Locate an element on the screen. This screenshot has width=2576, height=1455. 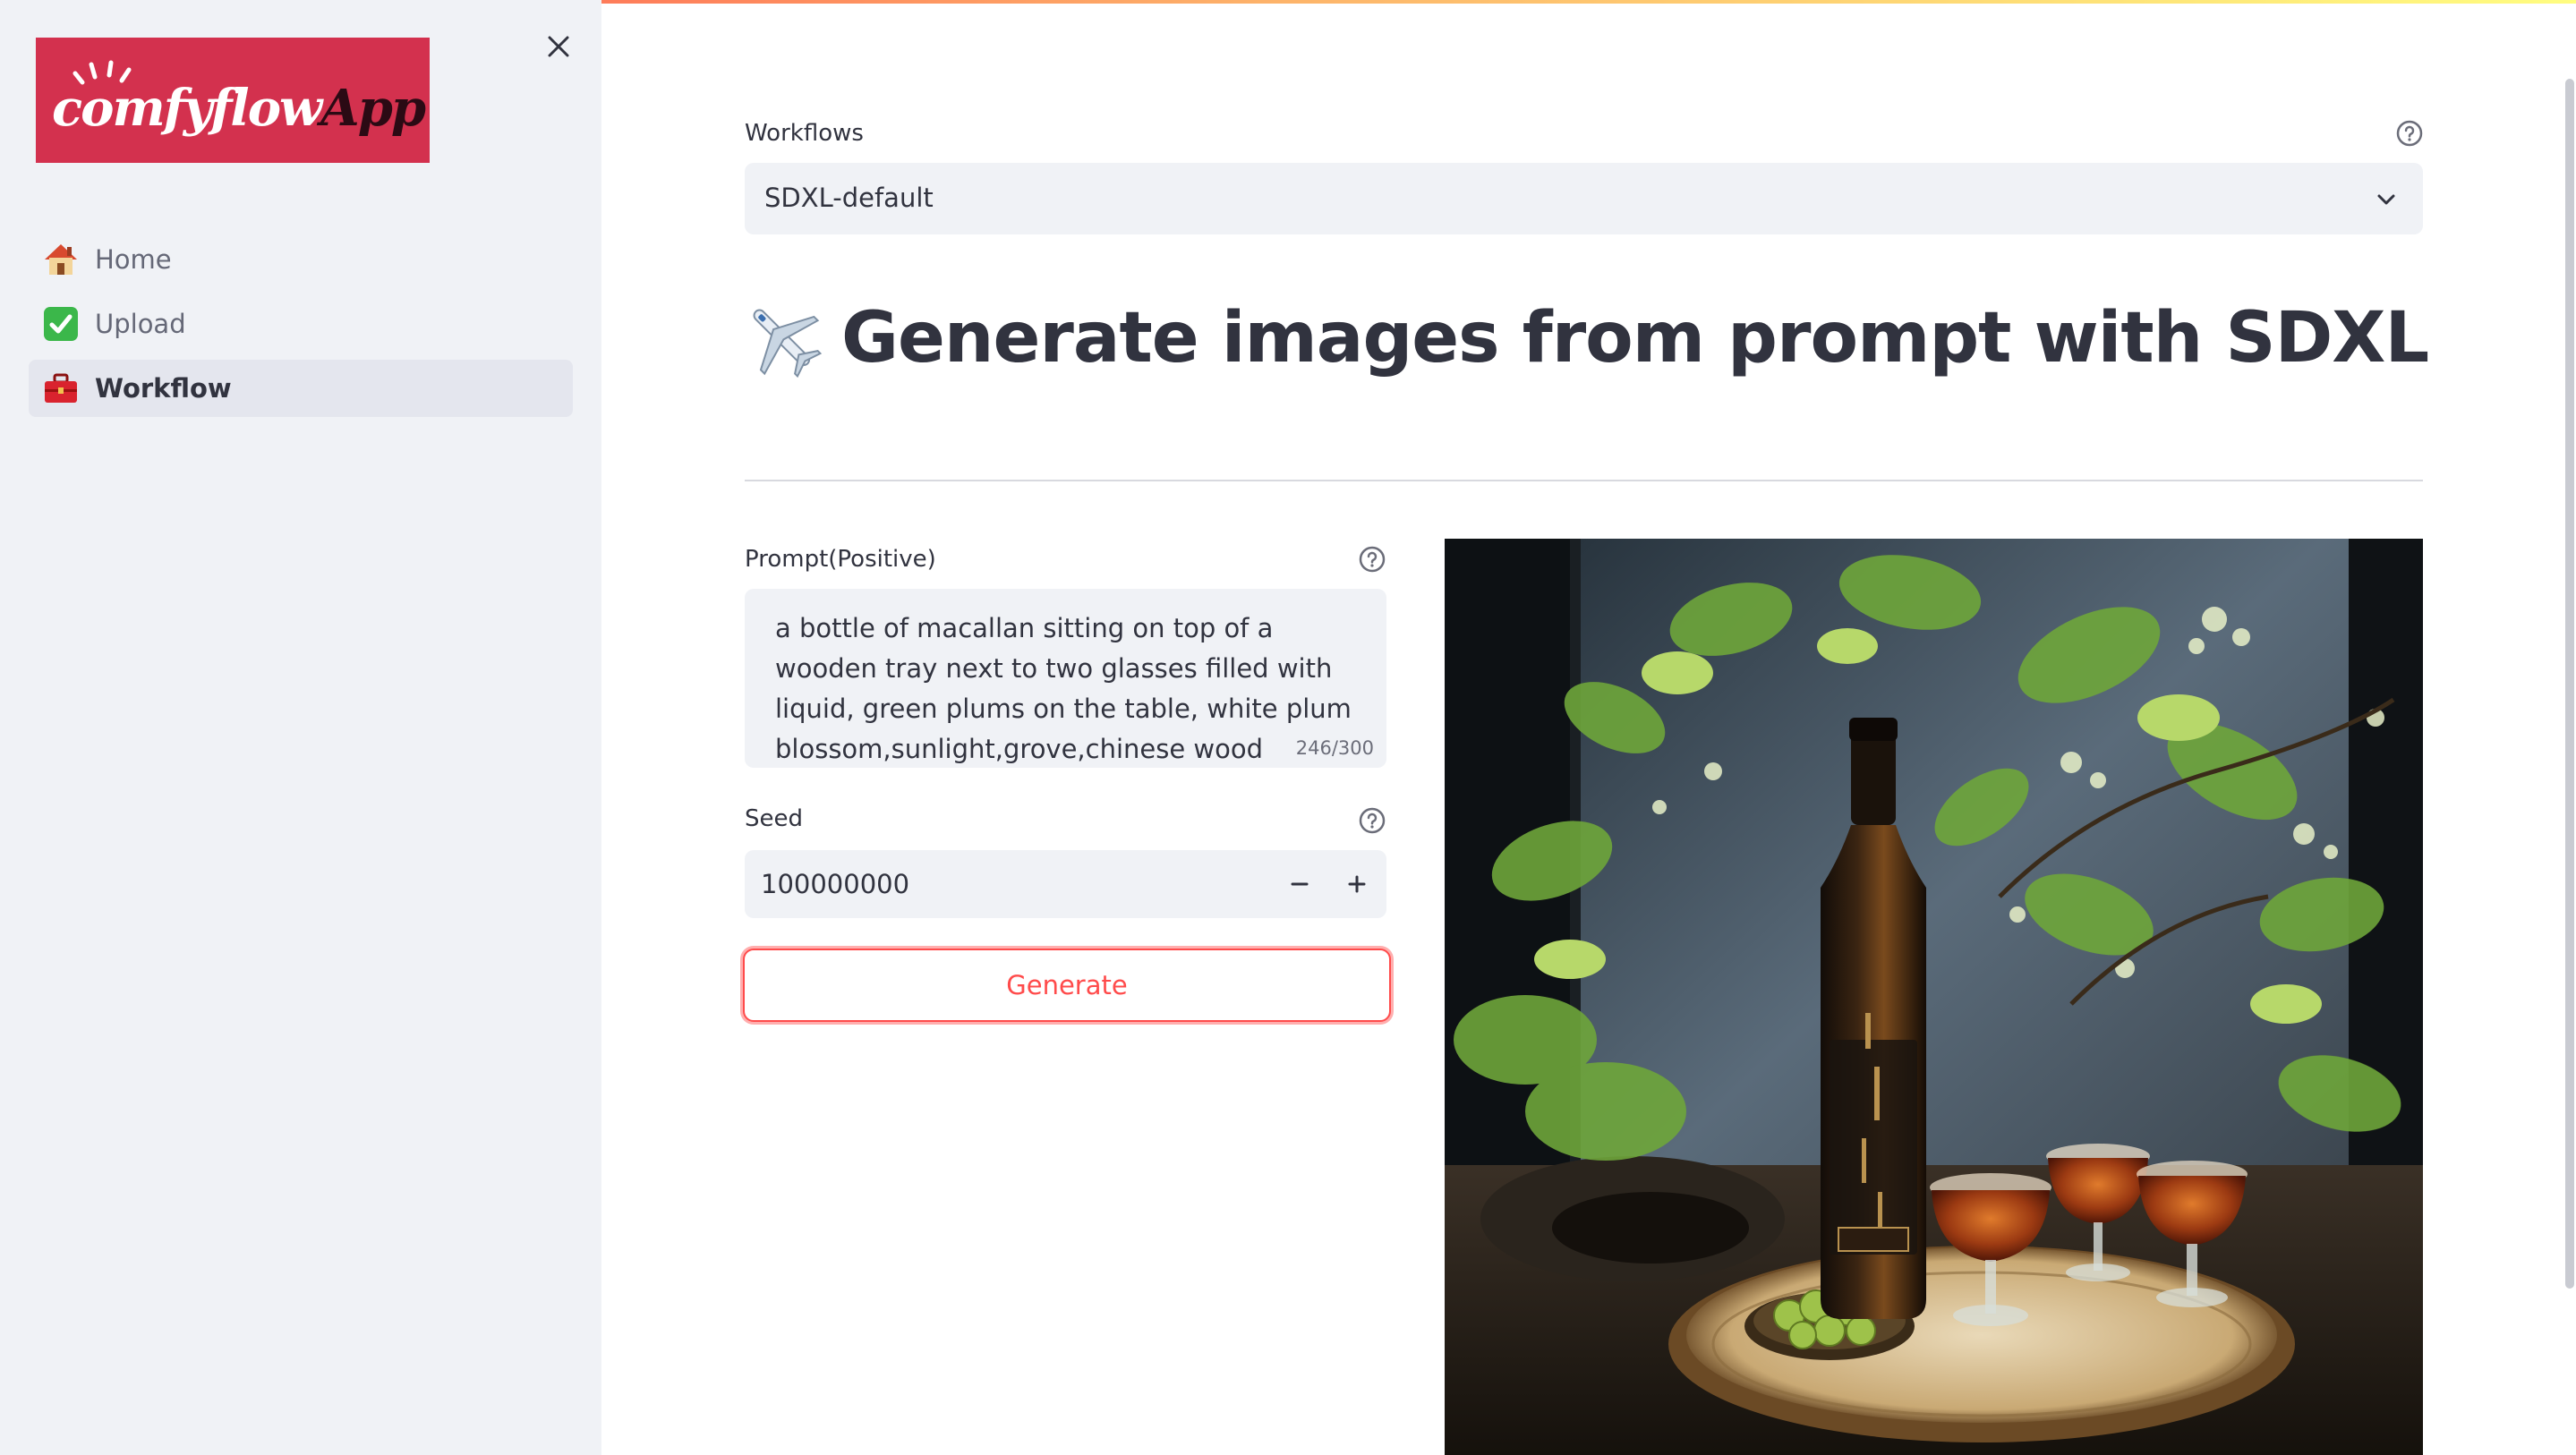
character-counter: 246/300 is located at coordinates (1334, 748).